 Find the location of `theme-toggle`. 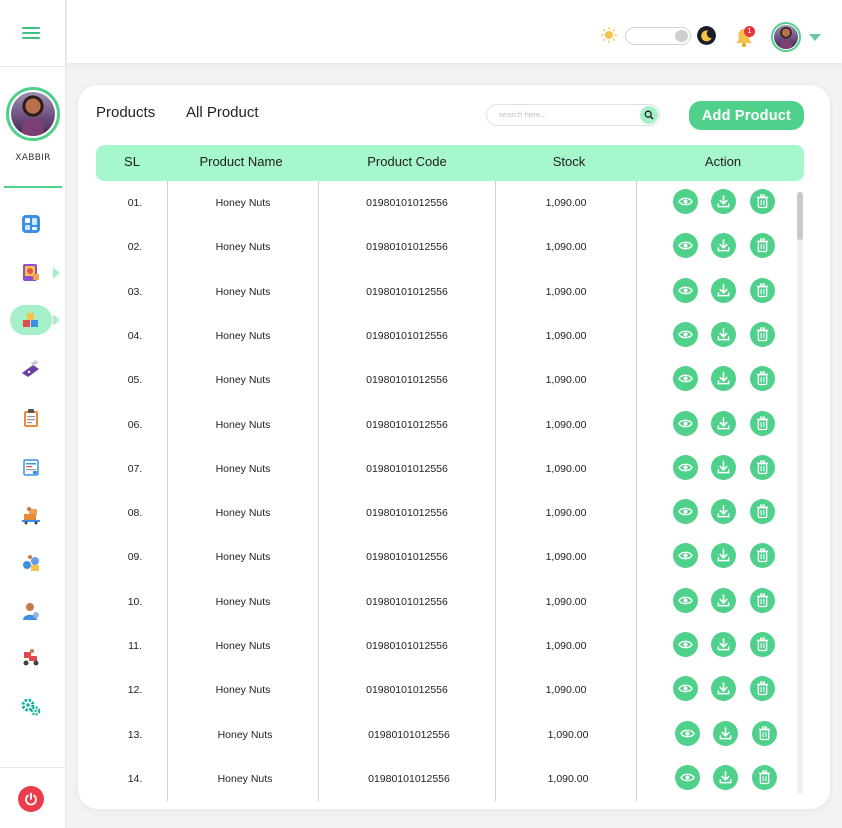

theme-toggle is located at coordinates (658, 36).